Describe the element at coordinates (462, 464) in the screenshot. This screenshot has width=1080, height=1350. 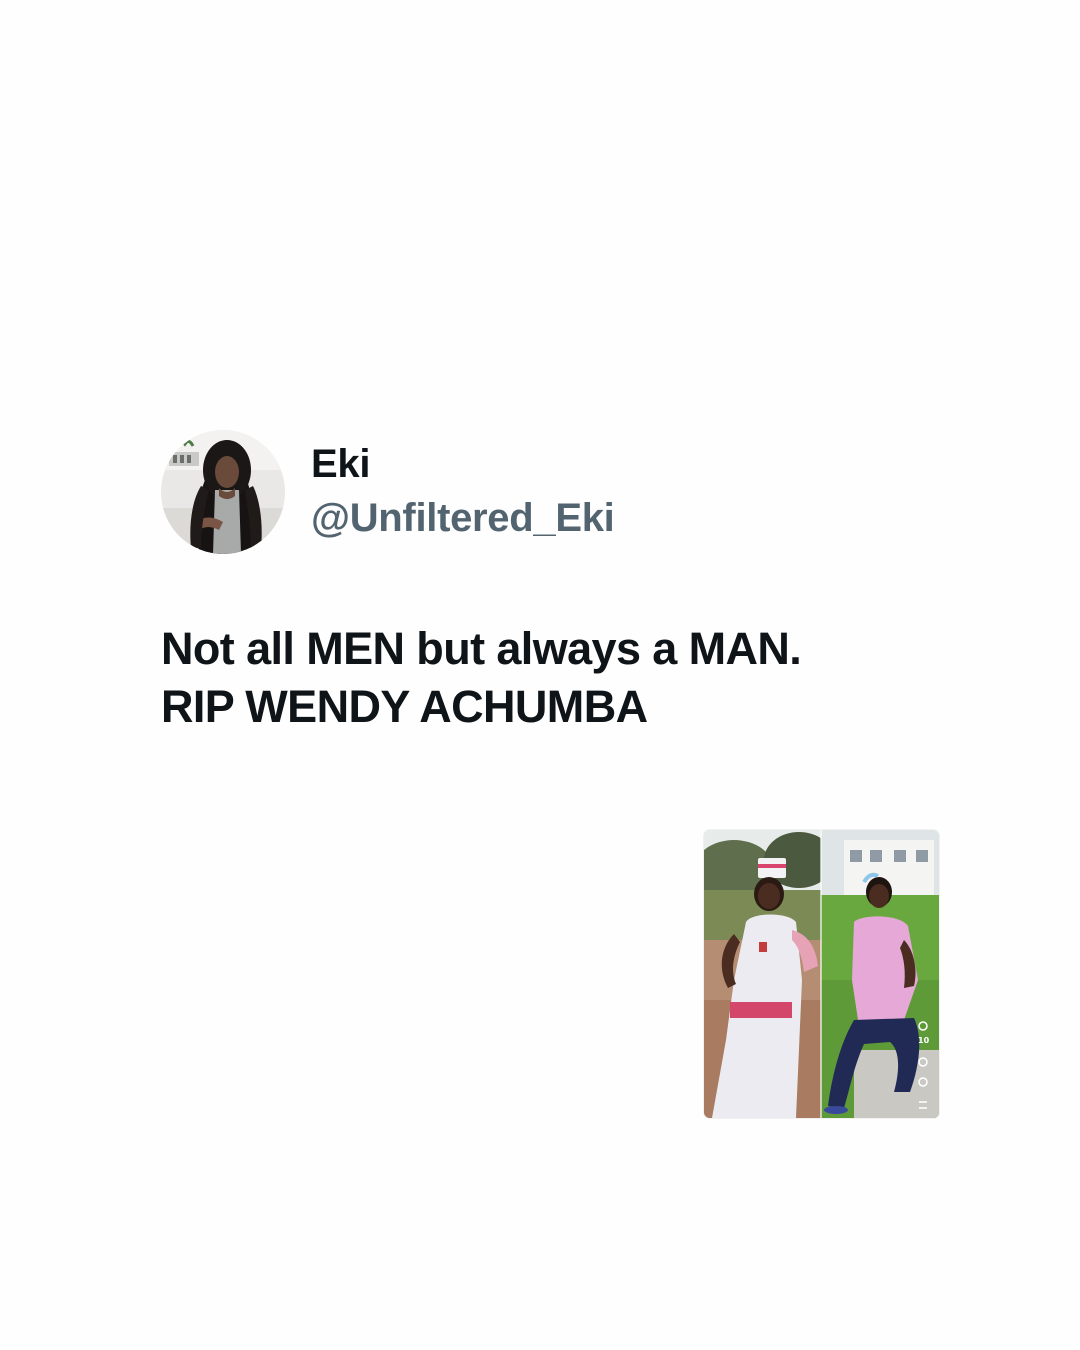
I see `display-name: Eki` at that location.